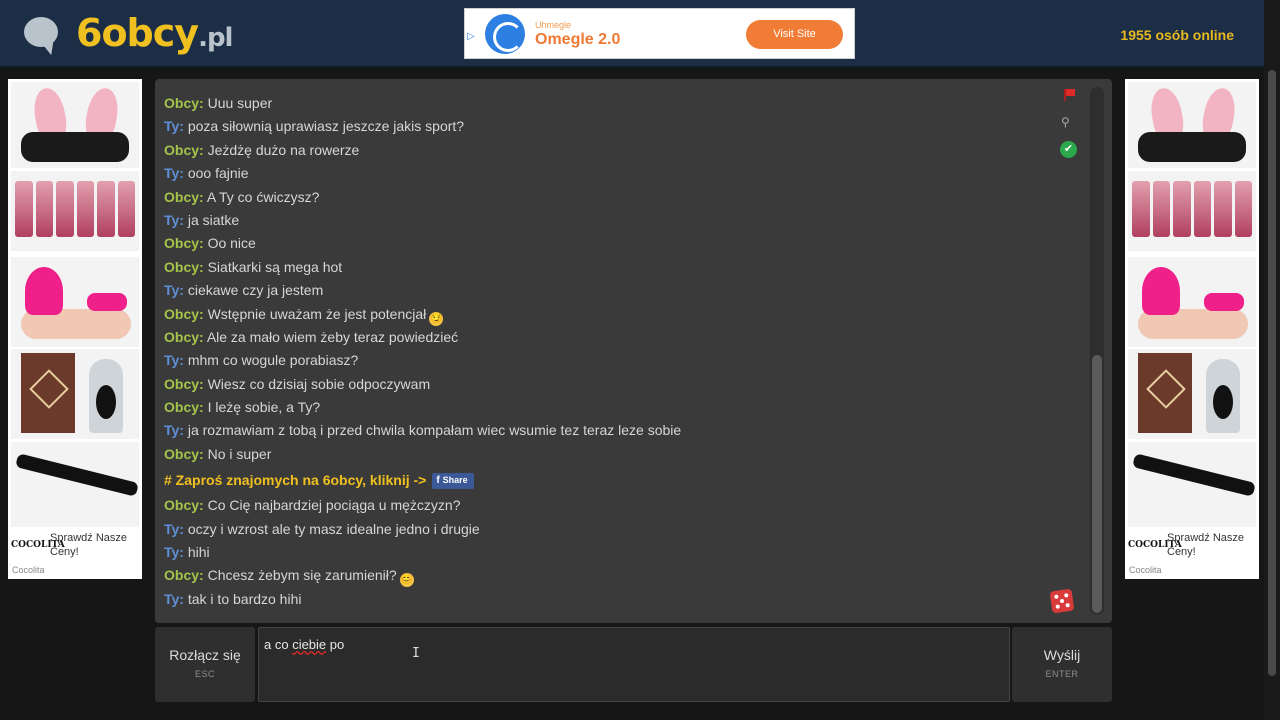  What do you see at coordinates (283, 149) in the screenshot?
I see `message-text: Jeżdżę dużo na rowerze` at bounding box center [283, 149].